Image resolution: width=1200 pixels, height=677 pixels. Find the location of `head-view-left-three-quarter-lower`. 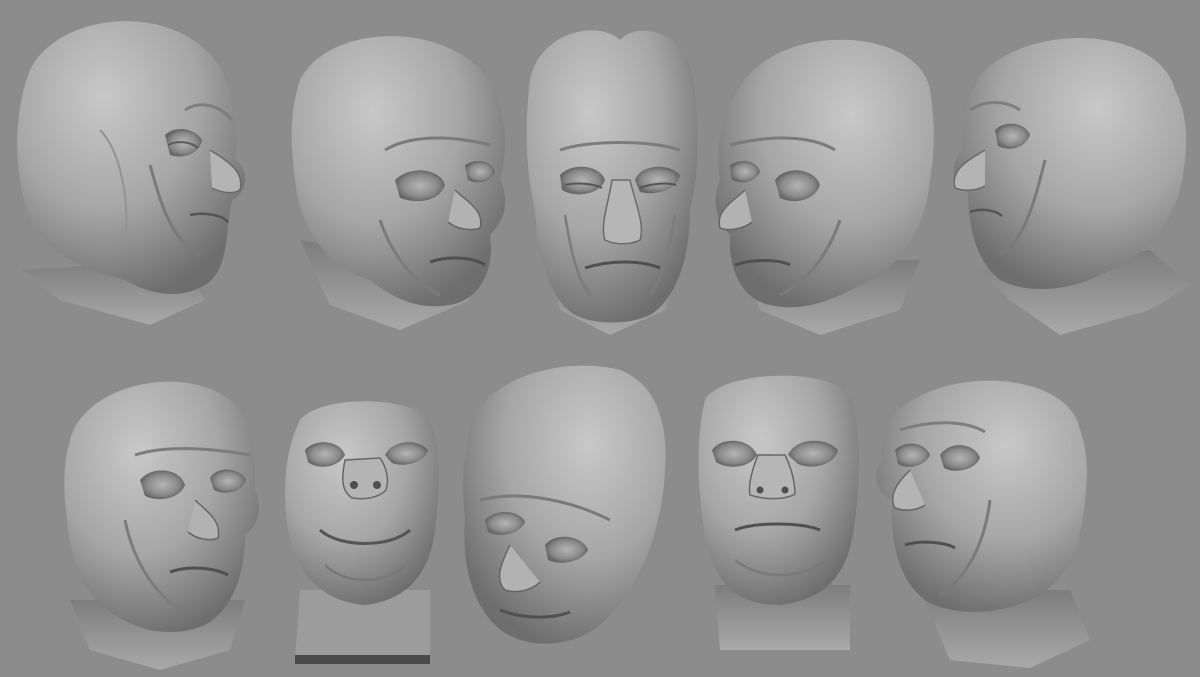

head-view-left-three-quarter-lower is located at coordinates (983, 524).